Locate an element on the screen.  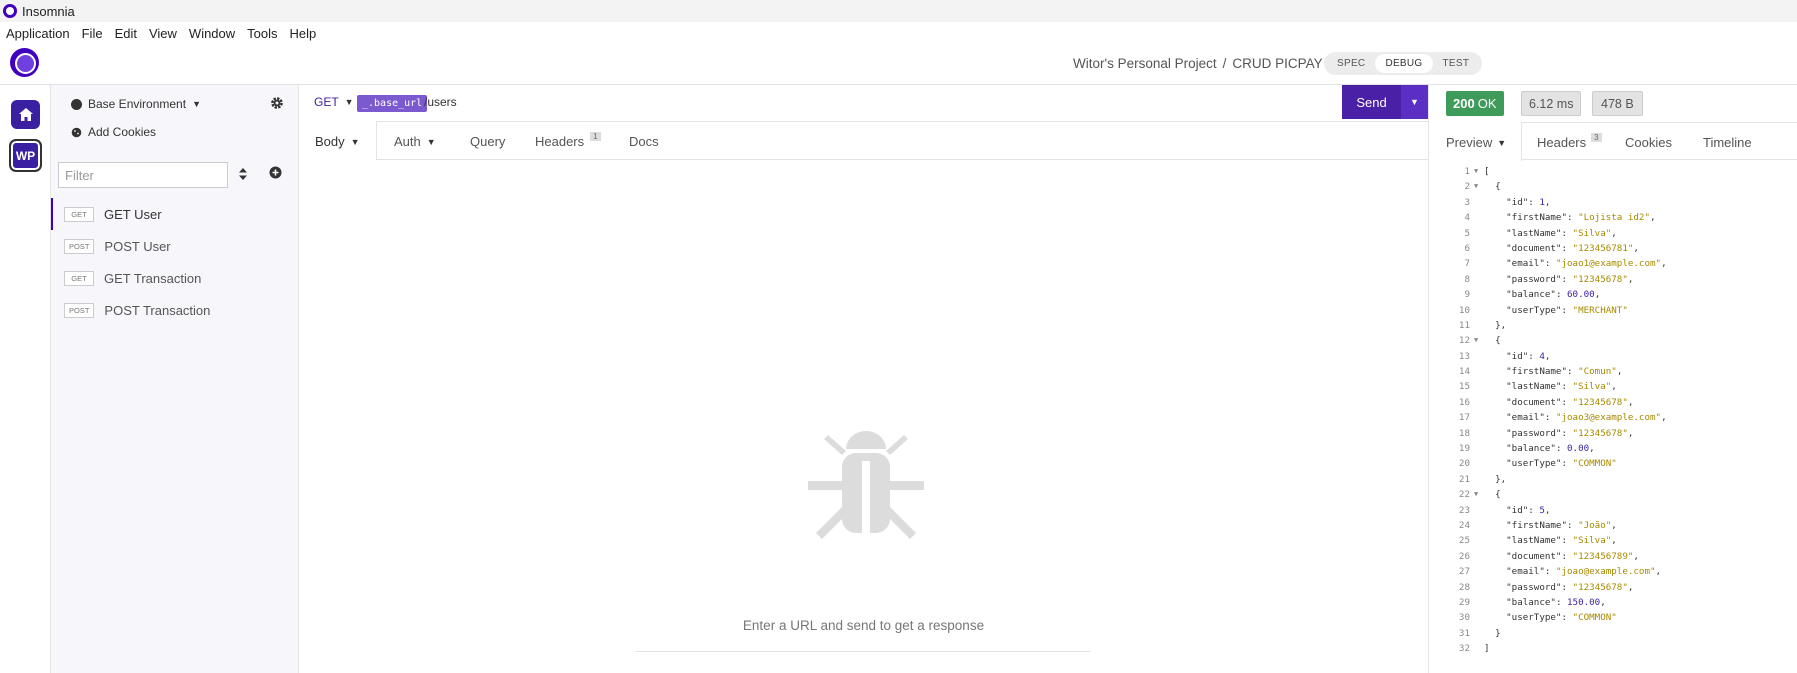
json-value: 60.00 is located at coordinates (1581, 295).